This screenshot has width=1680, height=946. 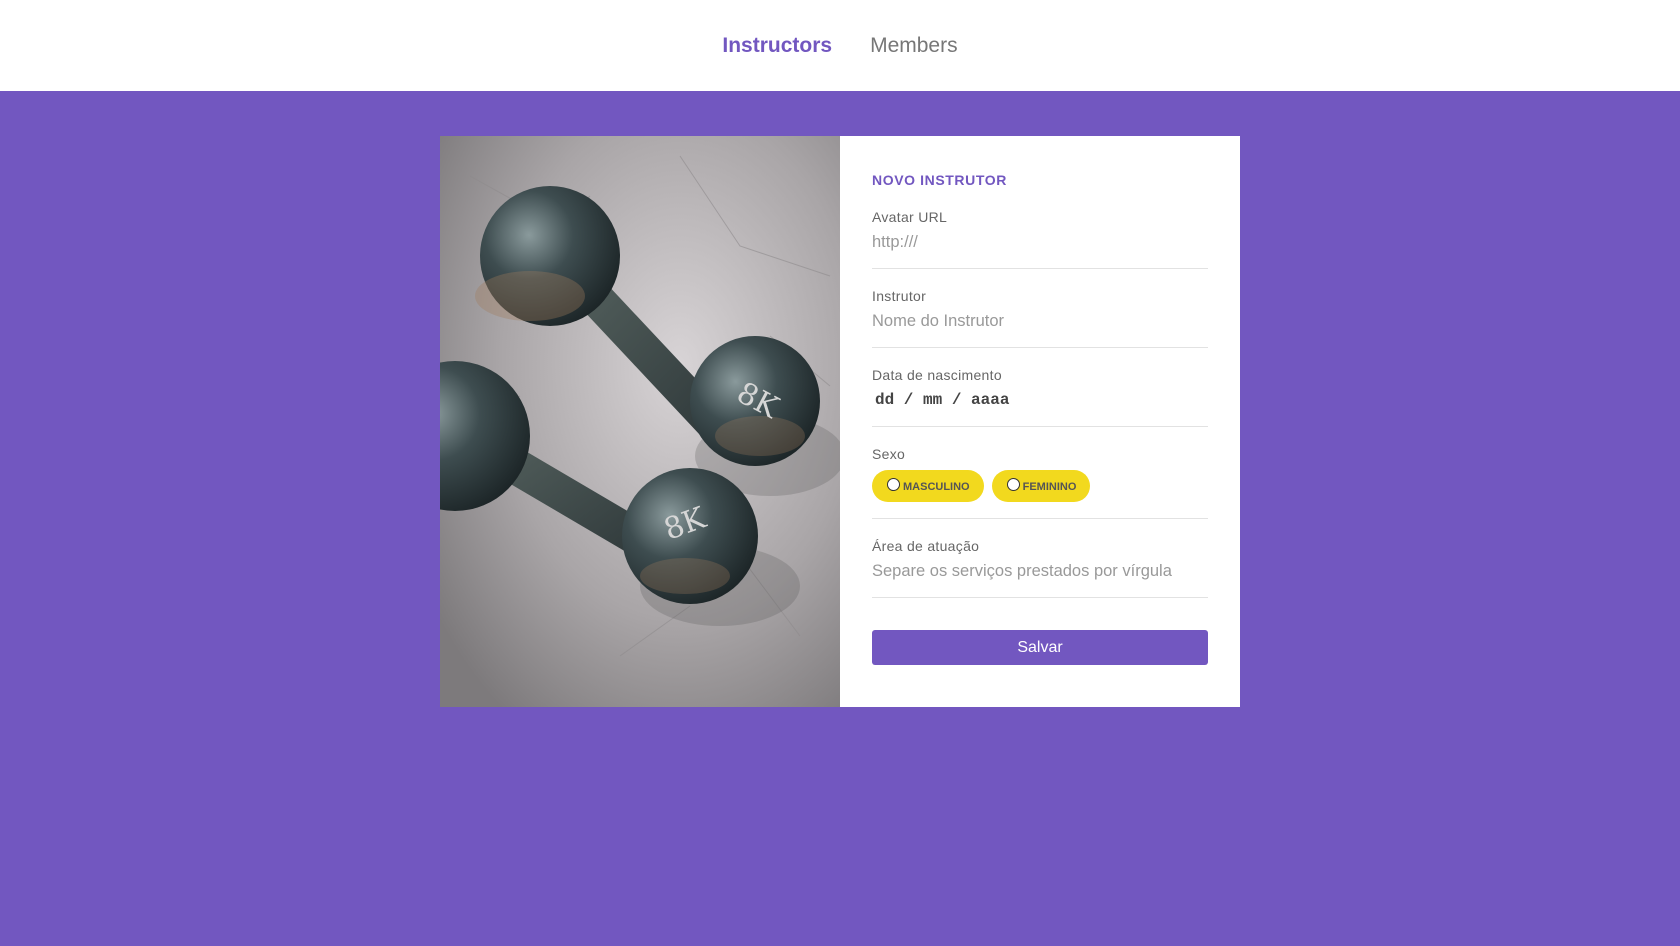 What do you see at coordinates (939, 180) in the screenshot?
I see `form-title: NOVO INSTRUTOR` at bounding box center [939, 180].